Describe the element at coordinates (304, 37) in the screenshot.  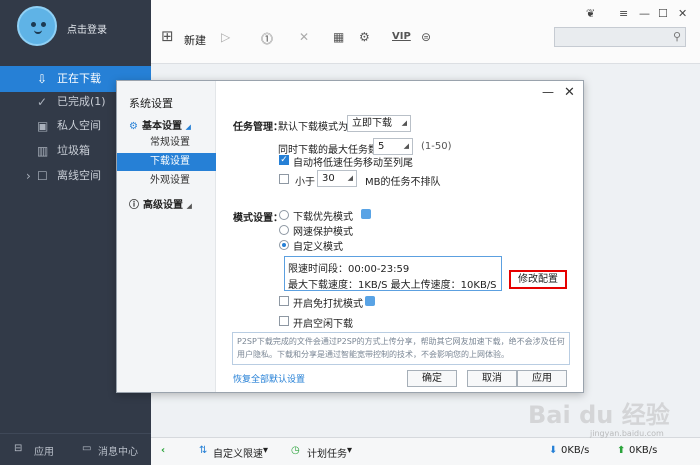
I see `delete-icon: ✕` at that location.